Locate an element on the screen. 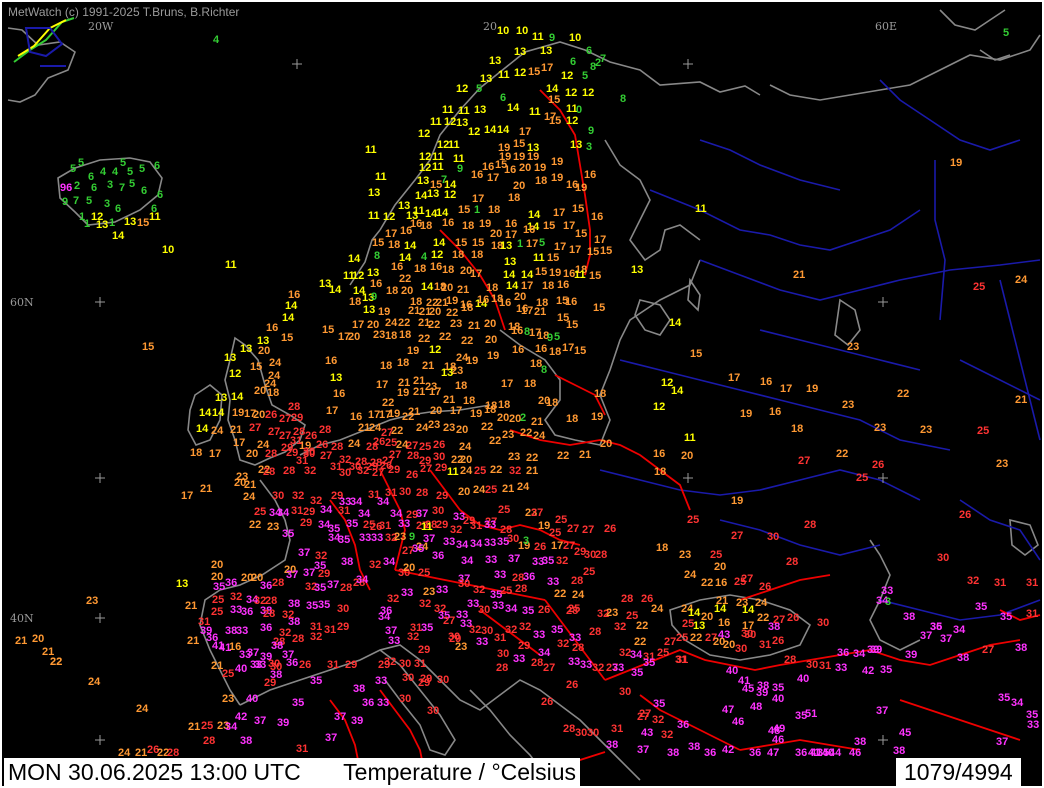  east-coast-lake is located at coordinates (847, 322).